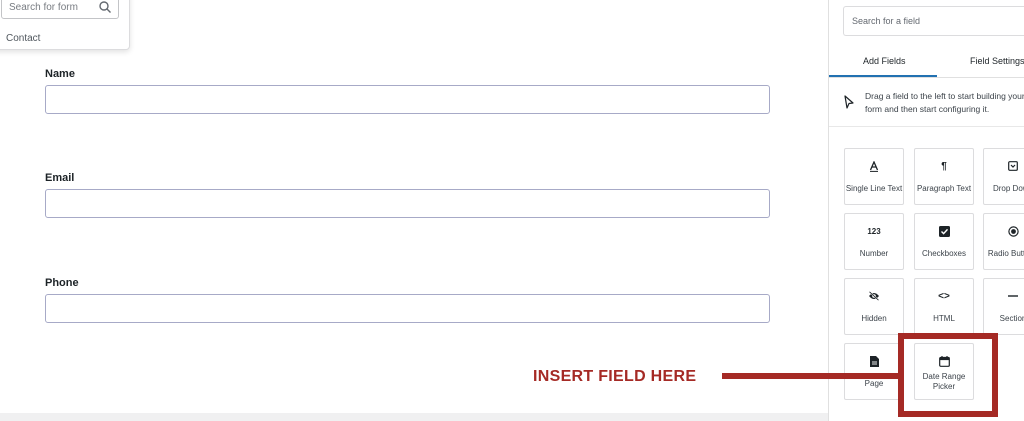 The height and width of the screenshot is (421, 1024). I want to click on field-tile-section: Section, so click(1003, 306).